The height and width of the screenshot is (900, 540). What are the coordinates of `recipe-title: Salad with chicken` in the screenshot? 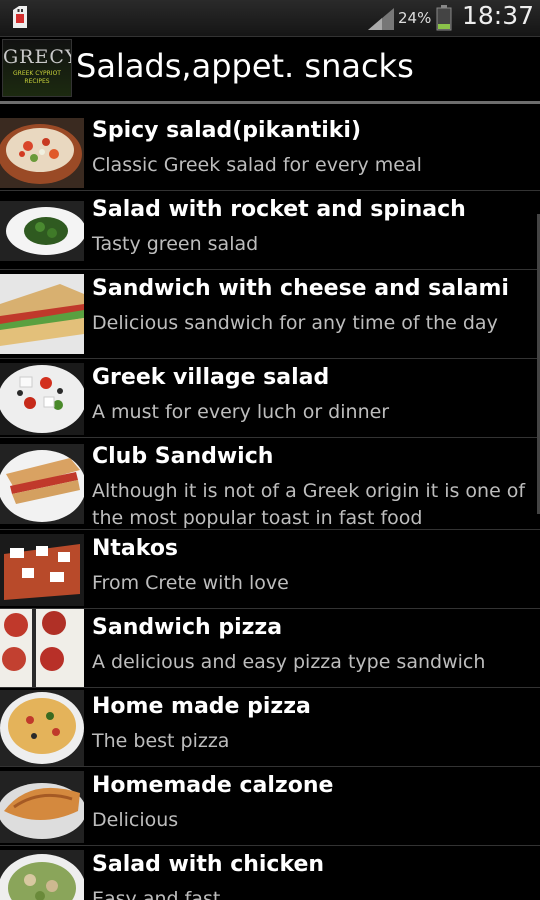 It's located at (208, 864).